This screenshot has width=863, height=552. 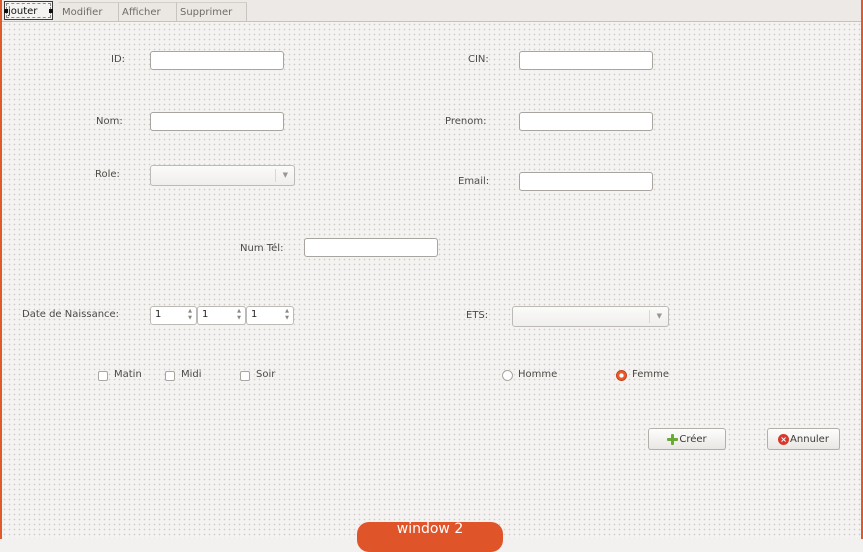 I want to click on tab-afficher-label: Afficher, so click(x=141, y=12).